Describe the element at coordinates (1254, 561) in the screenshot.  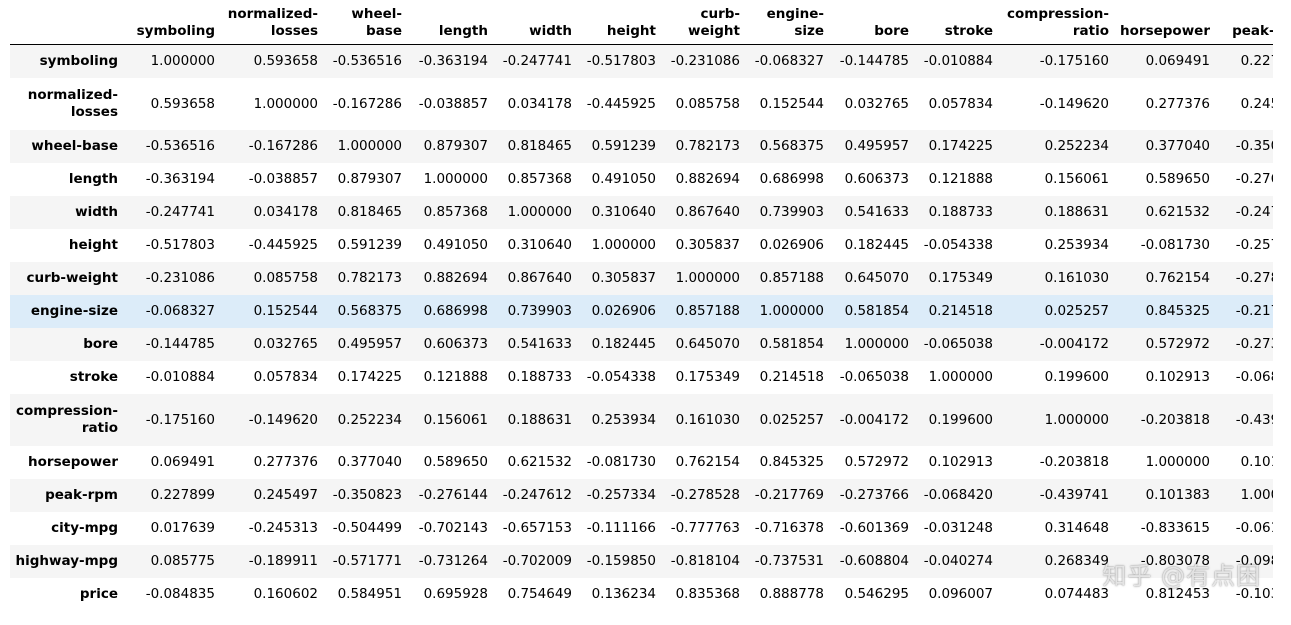
I see `table-cell: -0.098411` at that location.